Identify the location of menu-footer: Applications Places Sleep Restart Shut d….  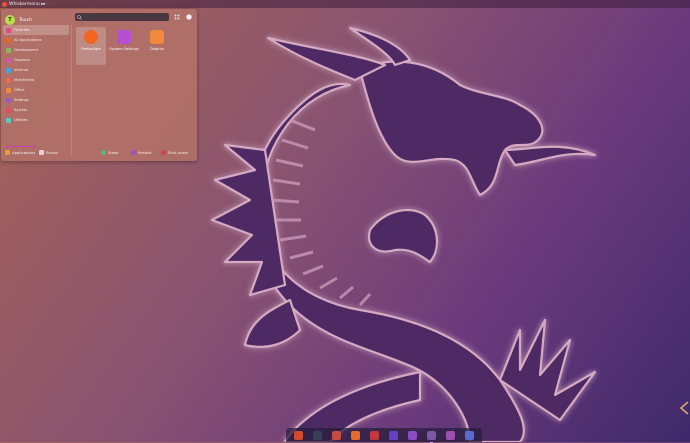
(99, 152).